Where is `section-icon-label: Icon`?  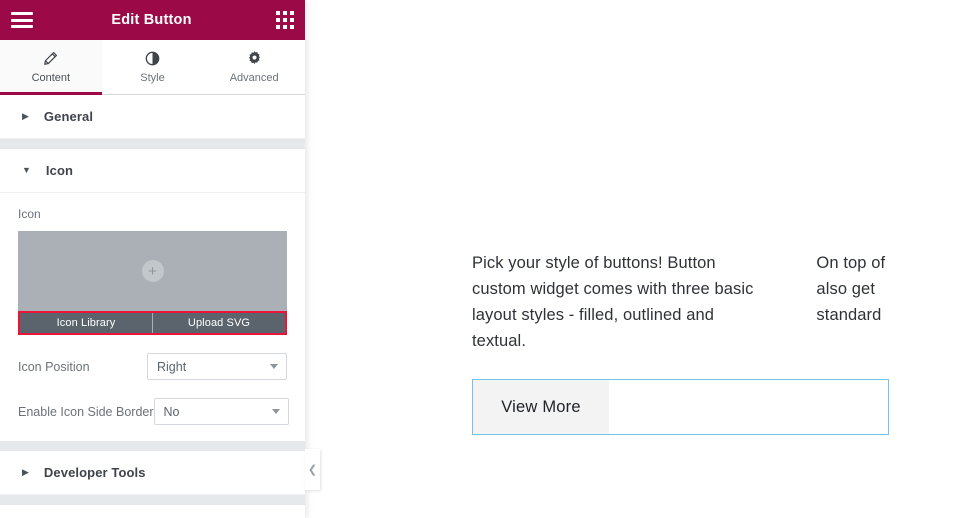
section-icon-label: Icon is located at coordinates (59, 170).